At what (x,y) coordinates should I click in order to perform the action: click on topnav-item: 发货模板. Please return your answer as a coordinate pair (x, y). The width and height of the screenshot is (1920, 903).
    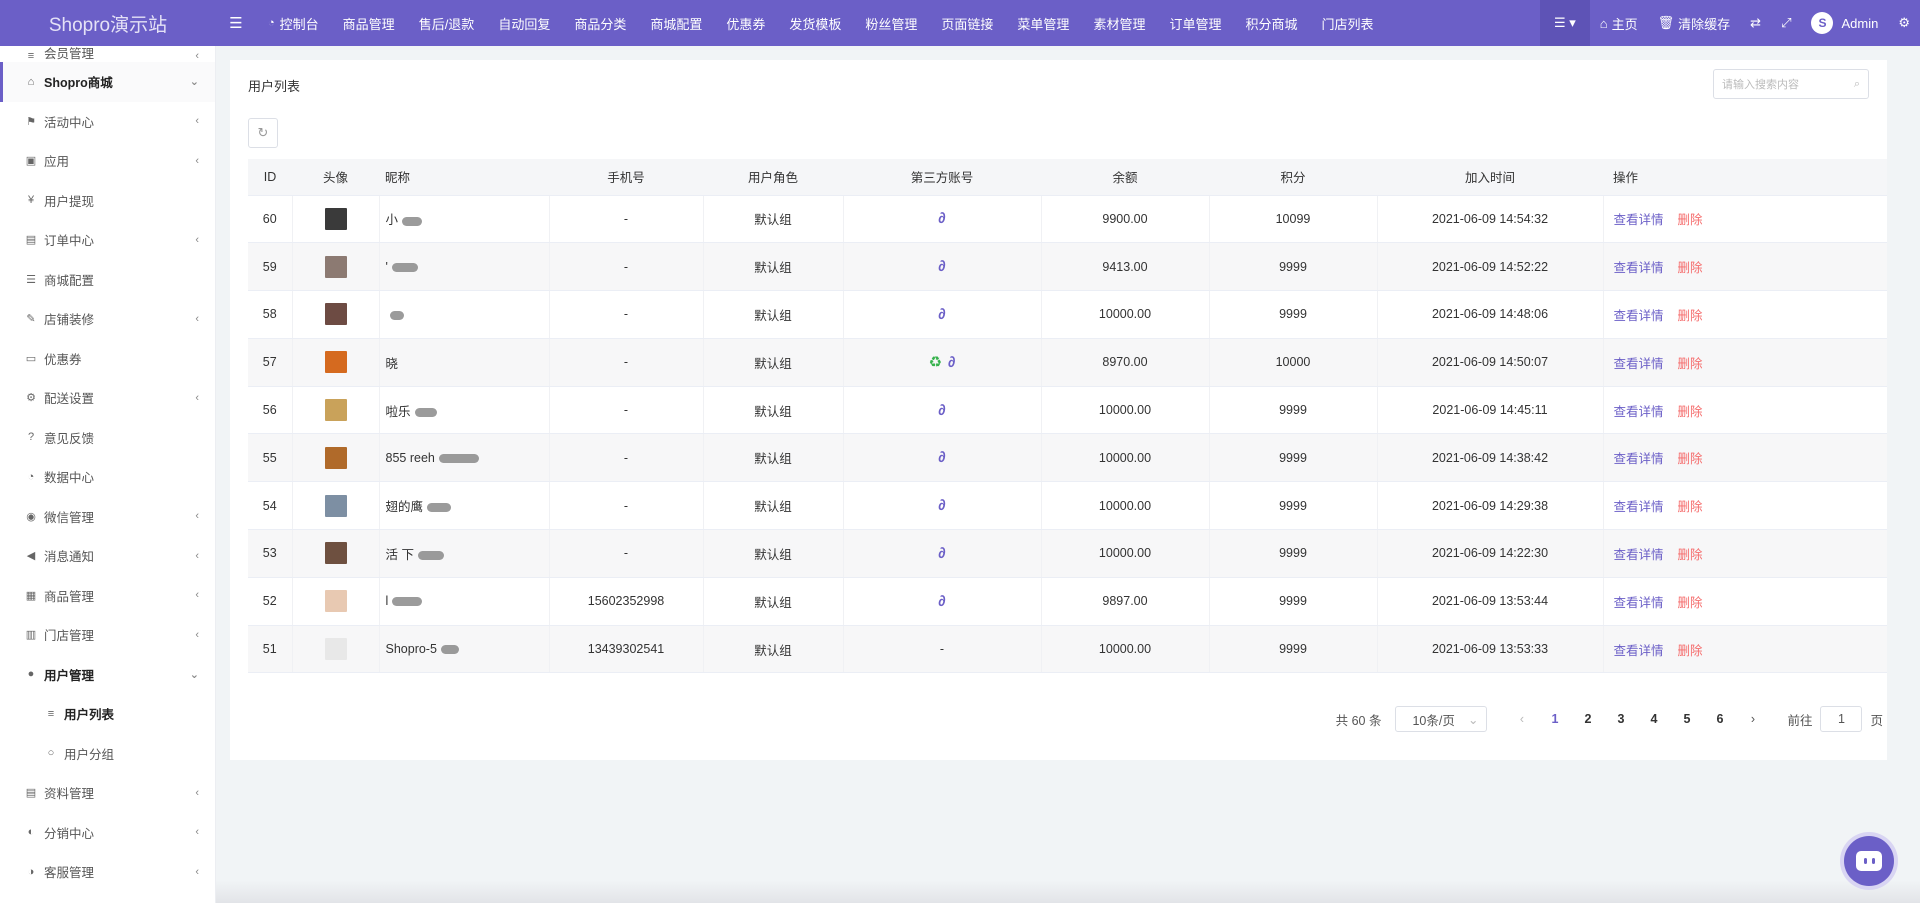
    Looking at the image, I should click on (815, 23).